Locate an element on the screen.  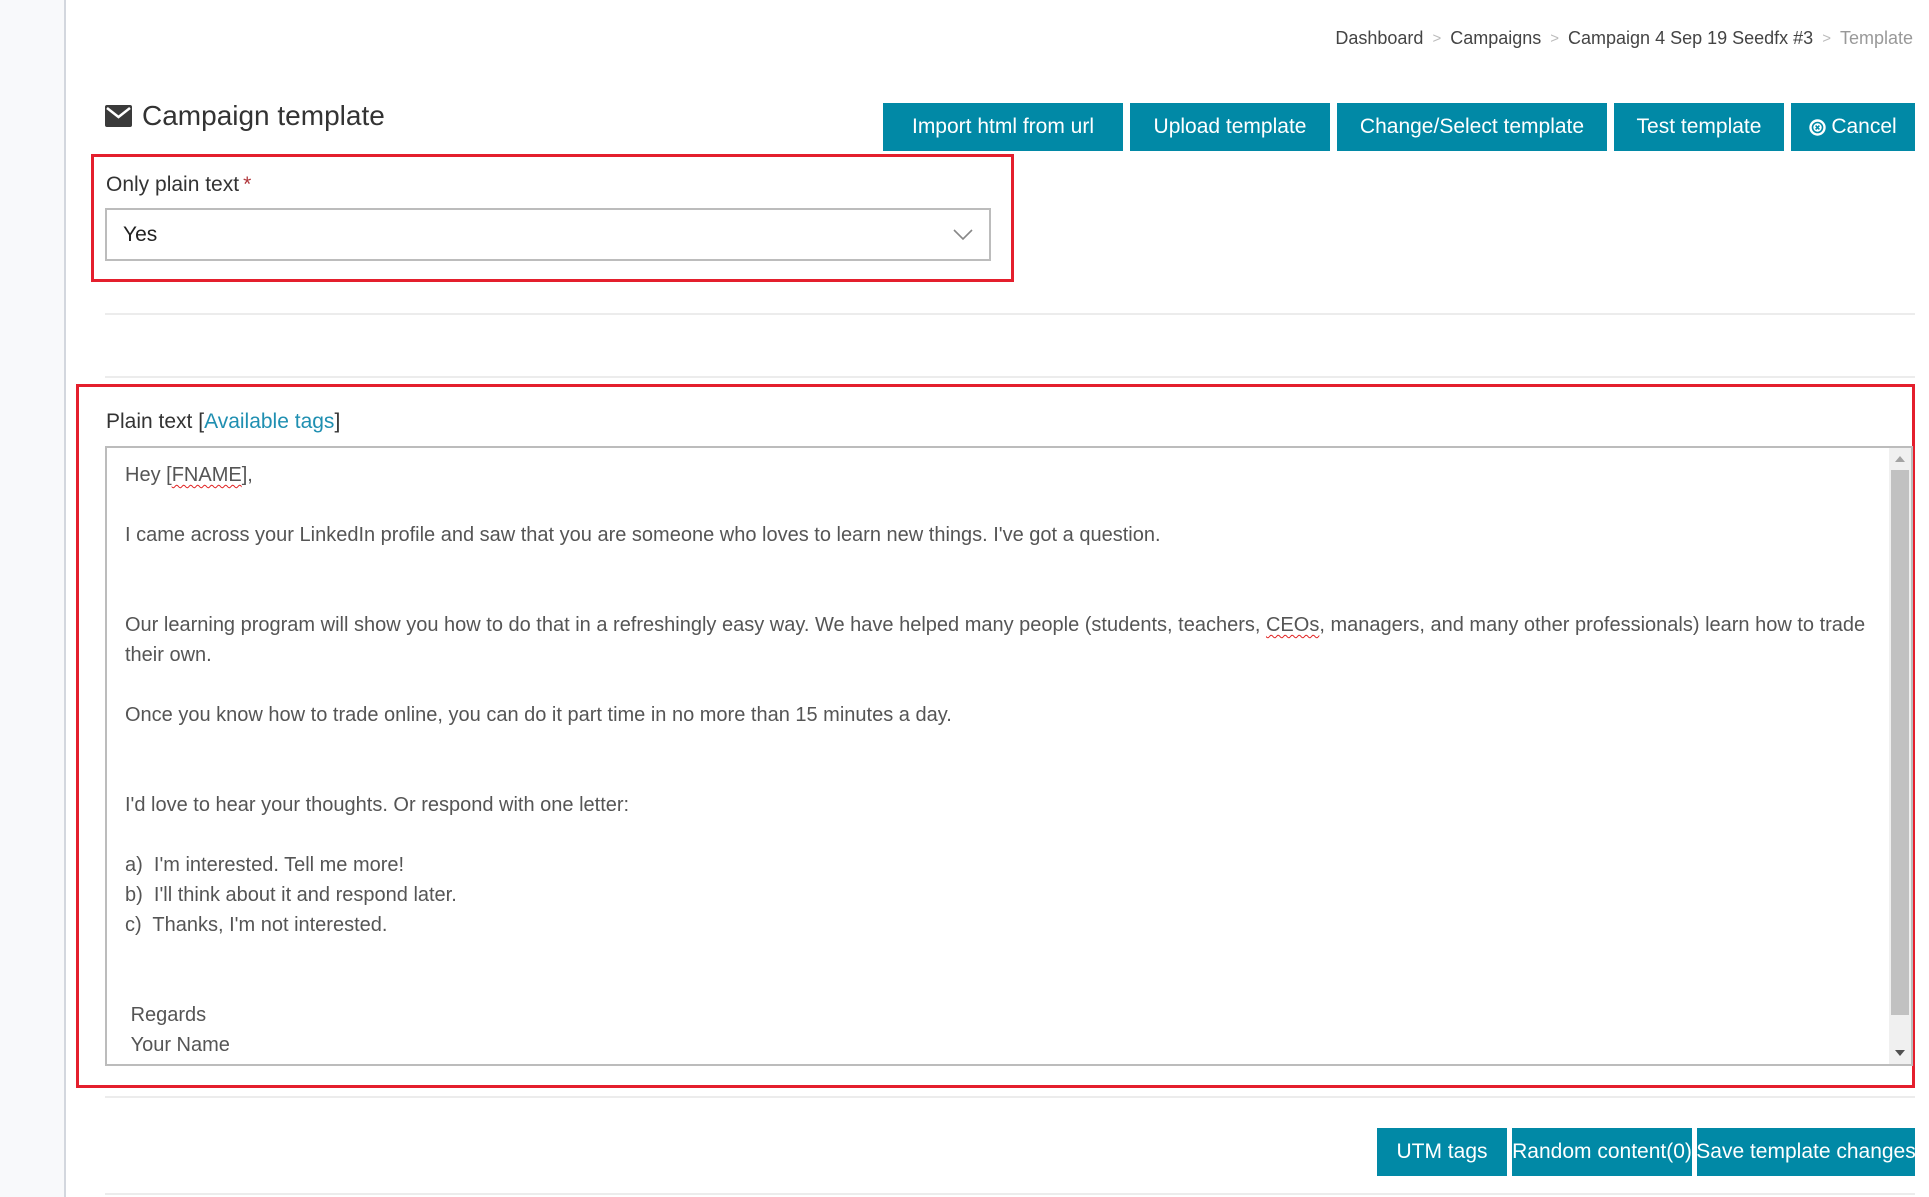
scroll-up-arrow-icon is located at coordinates (1900, 459).